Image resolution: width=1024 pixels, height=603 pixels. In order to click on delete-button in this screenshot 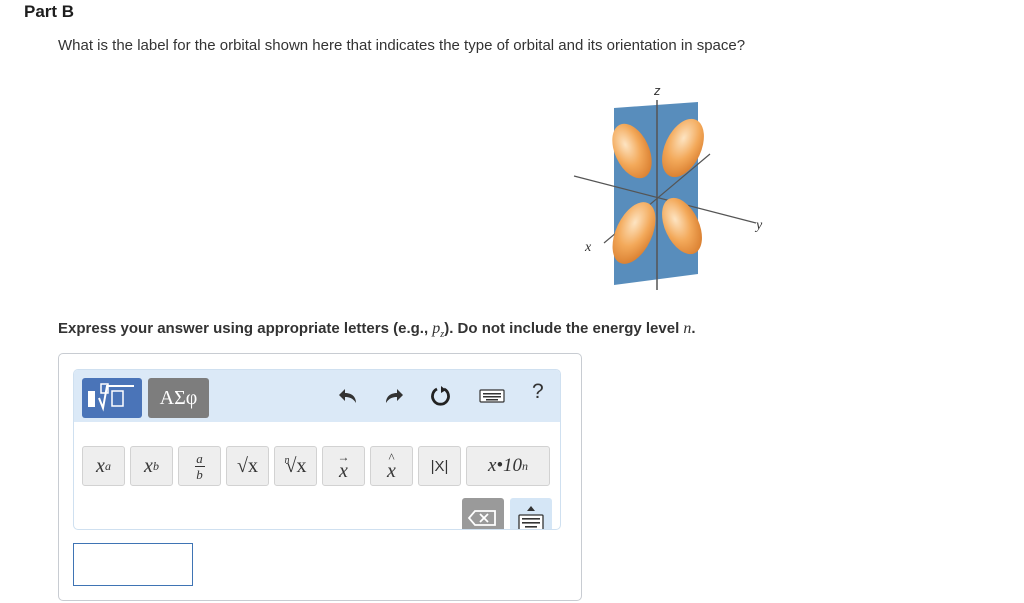, I will do `click(483, 513)`.